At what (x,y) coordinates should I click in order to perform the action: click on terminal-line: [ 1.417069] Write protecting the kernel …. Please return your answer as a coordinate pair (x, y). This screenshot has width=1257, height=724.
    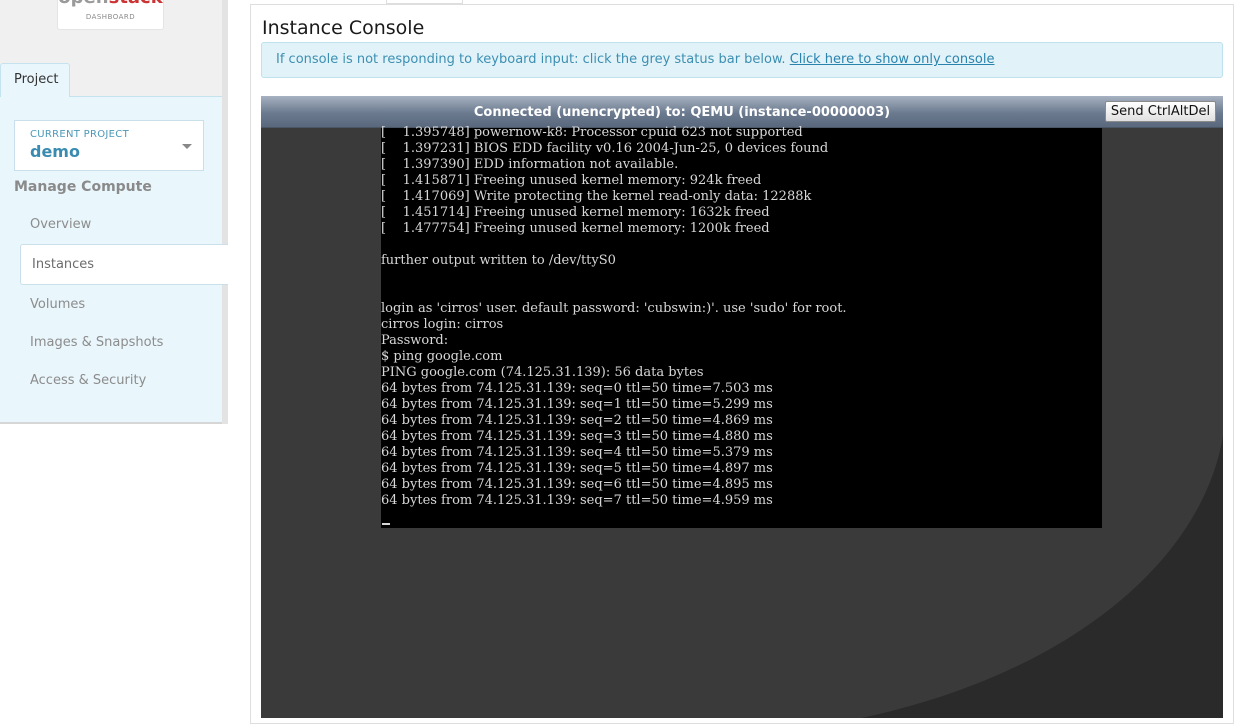
    Looking at the image, I should click on (596, 196).